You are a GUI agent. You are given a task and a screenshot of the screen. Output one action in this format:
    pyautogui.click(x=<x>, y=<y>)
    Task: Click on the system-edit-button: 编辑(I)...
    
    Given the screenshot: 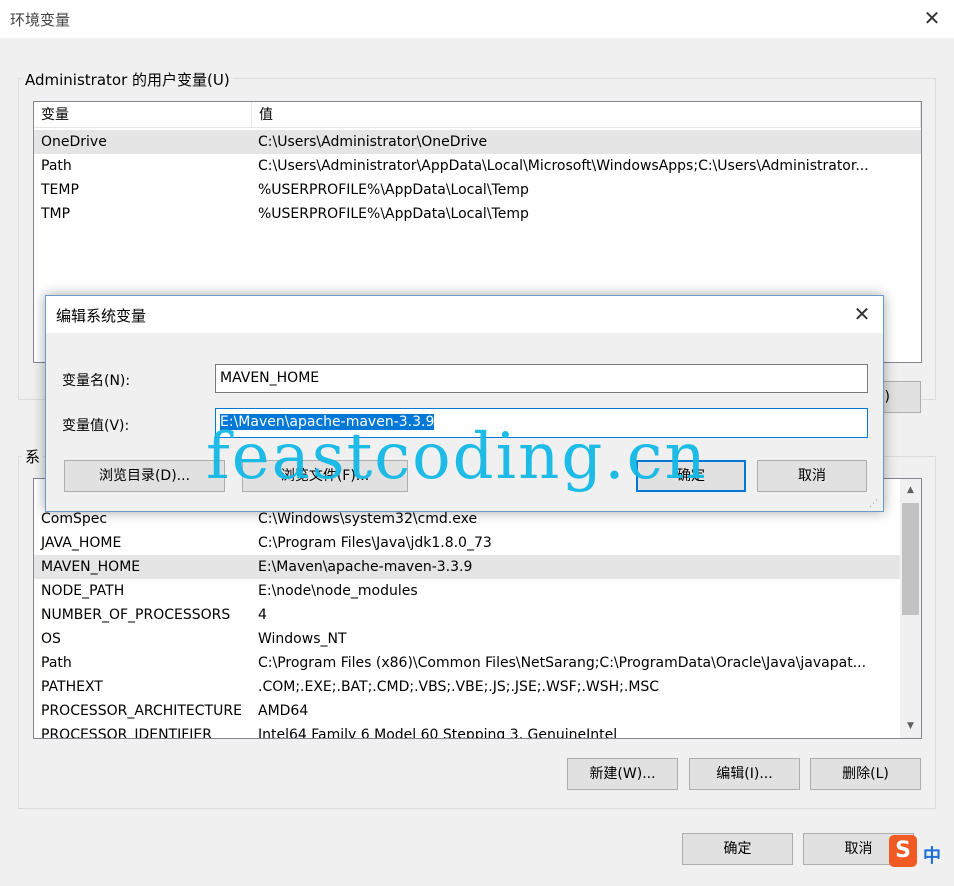 What is the action you would take?
    pyautogui.click(x=744, y=774)
    